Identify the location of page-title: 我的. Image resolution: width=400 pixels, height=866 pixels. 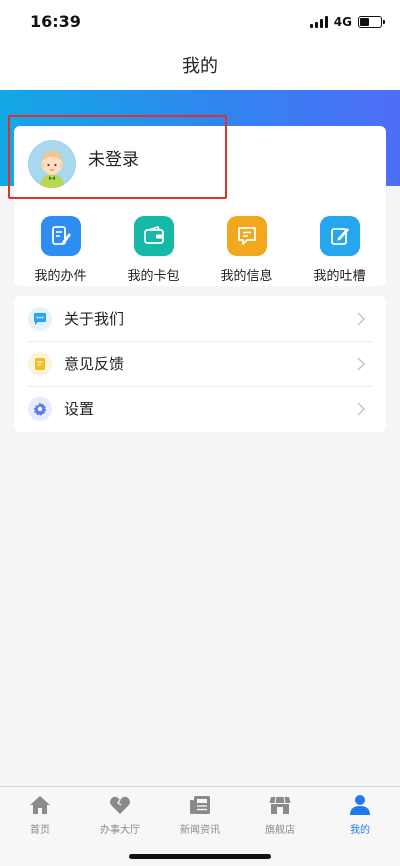
(200, 66).